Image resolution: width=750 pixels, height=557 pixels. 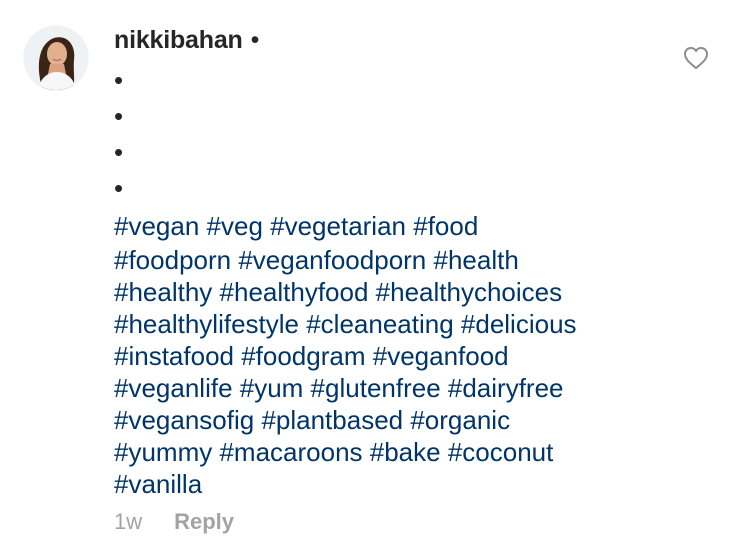 I want to click on hashtag-line: #vanilla, so click(x=399, y=484).